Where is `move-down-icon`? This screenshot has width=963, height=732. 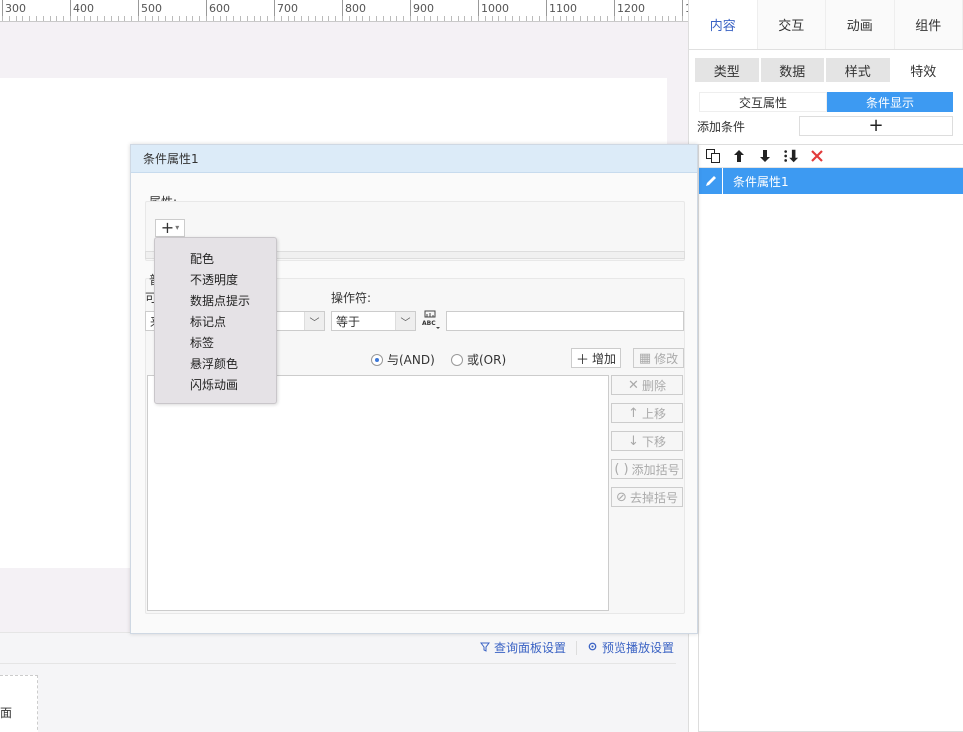 move-down-icon is located at coordinates (765, 156).